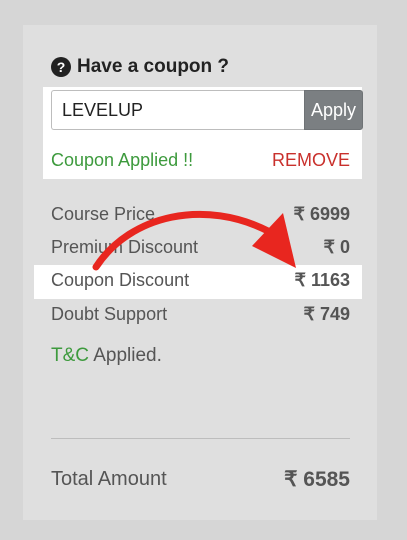 The image size is (407, 540). I want to click on tc-note: T&C Applied., so click(106, 356).